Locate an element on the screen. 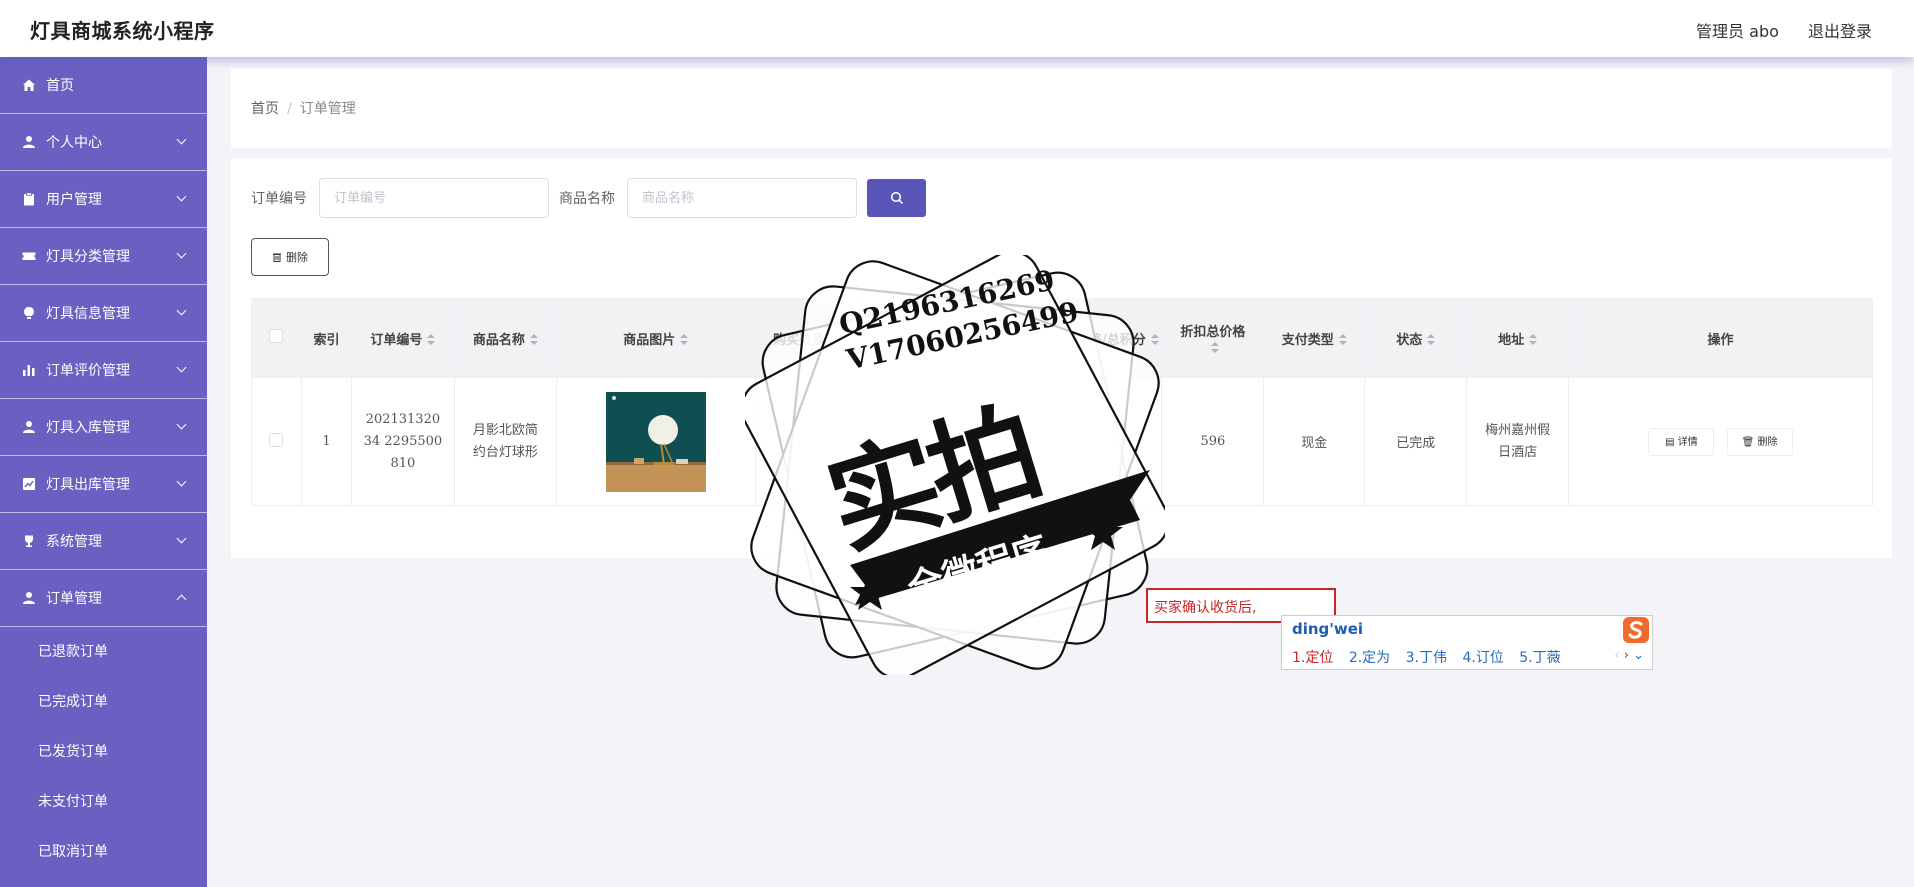 Image resolution: width=1914 pixels, height=887 pixels. ime-candidate: 1.定位 is located at coordinates (1312, 658).